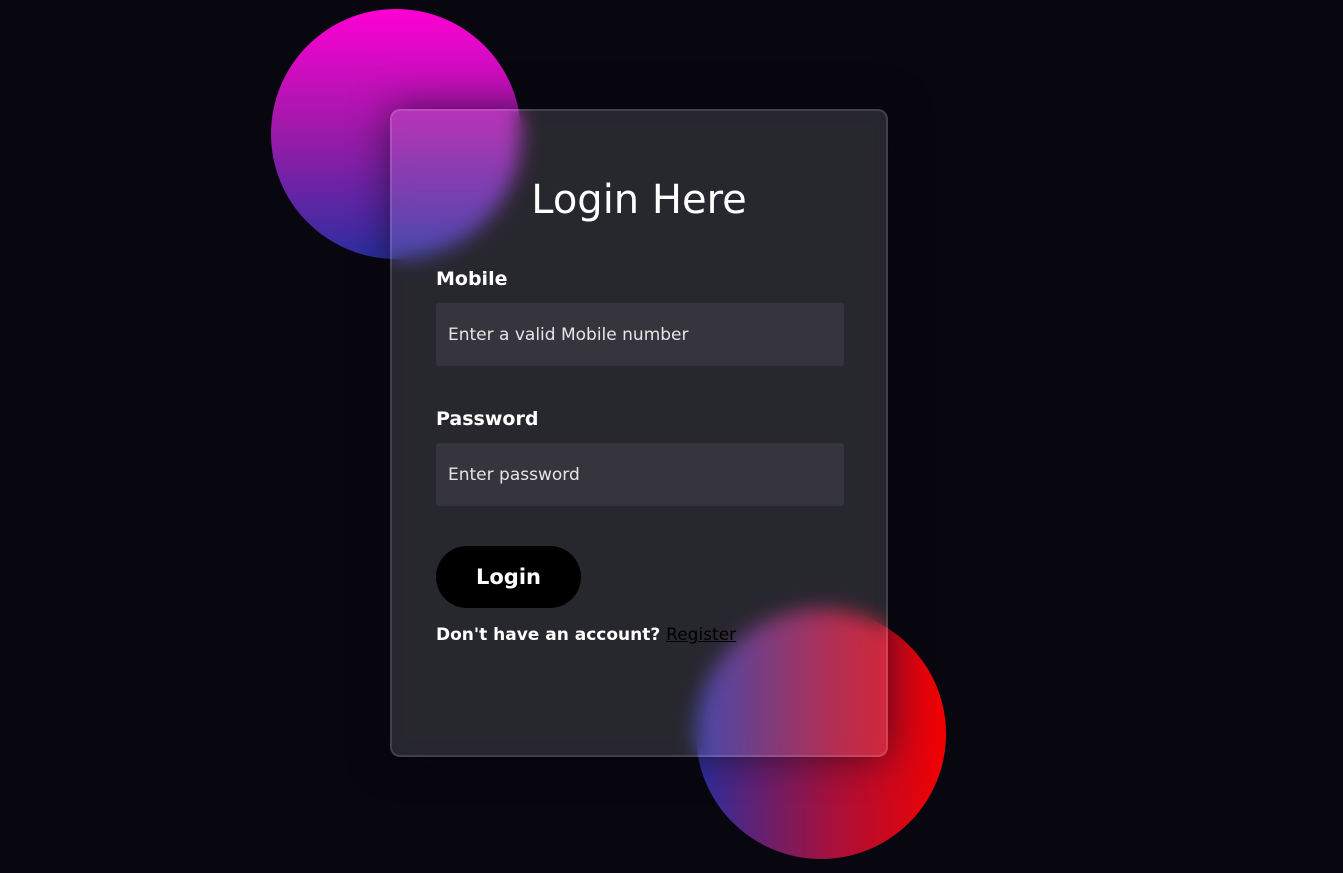 The width and height of the screenshot is (1343, 873). What do you see at coordinates (508, 577) in the screenshot?
I see `login-button: Login` at bounding box center [508, 577].